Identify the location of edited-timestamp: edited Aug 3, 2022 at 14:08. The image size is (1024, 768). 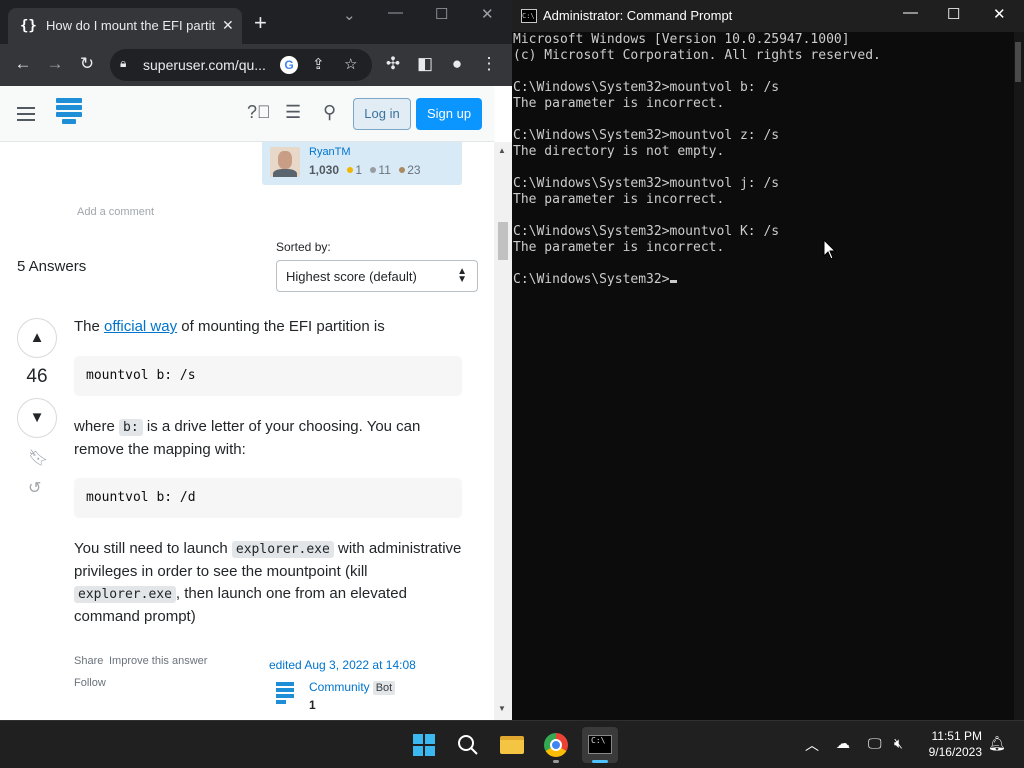
(342, 665).